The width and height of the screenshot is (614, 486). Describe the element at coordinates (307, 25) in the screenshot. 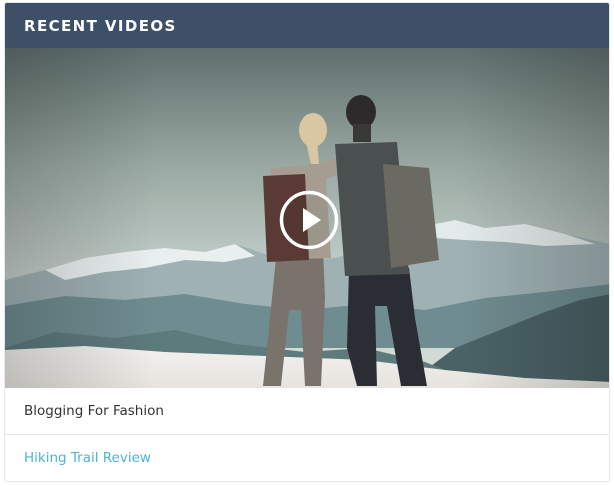

I see `widget-header: RECENT VIDEOS` at that location.